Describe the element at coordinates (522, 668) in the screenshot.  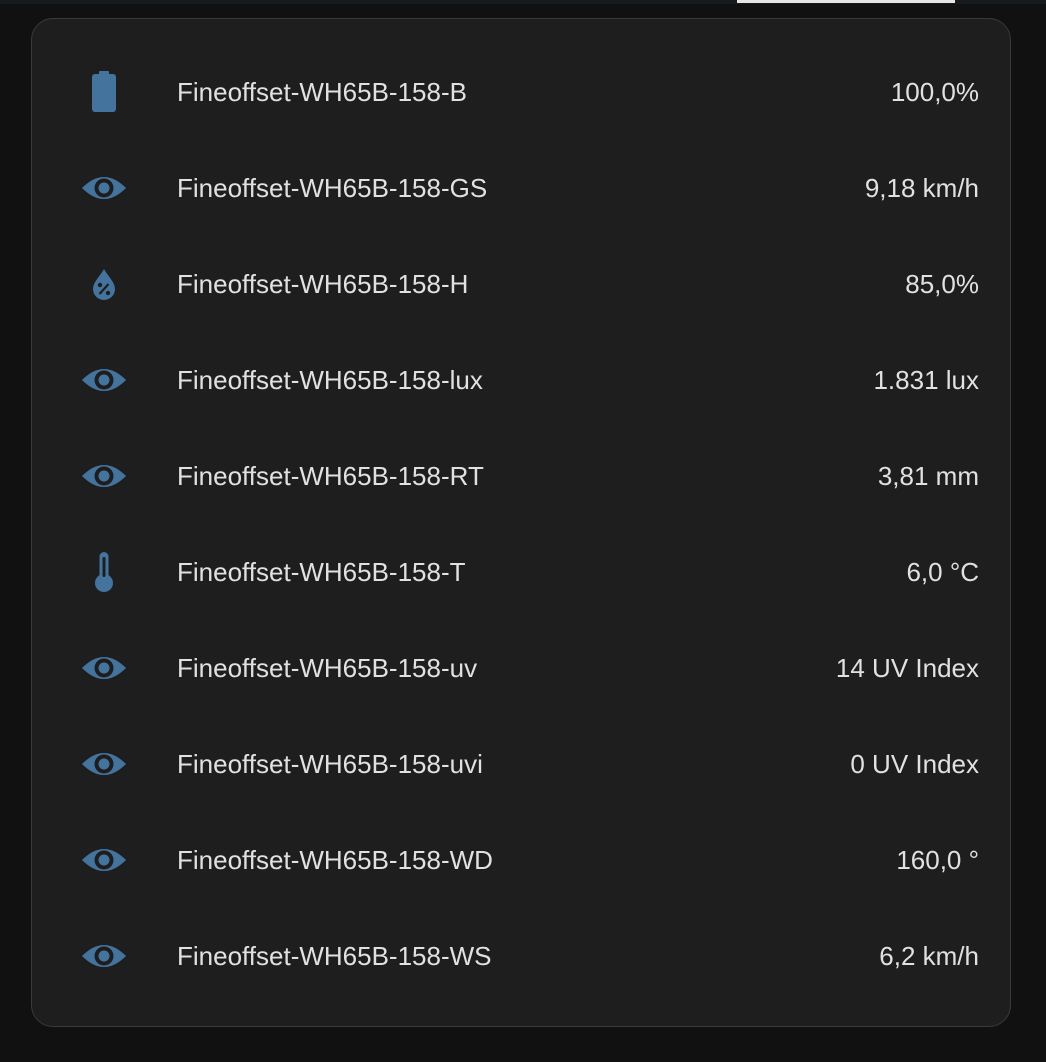
I see `entity-row-uv: Fineoffset-WH65B-158-uv 14 UV Index` at that location.